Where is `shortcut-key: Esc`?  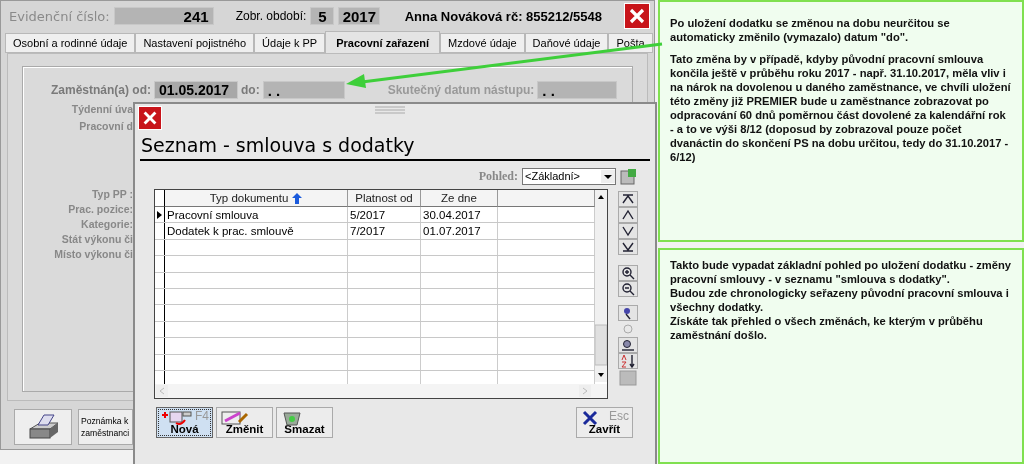
shortcut-key: Esc is located at coordinates (619, 416).